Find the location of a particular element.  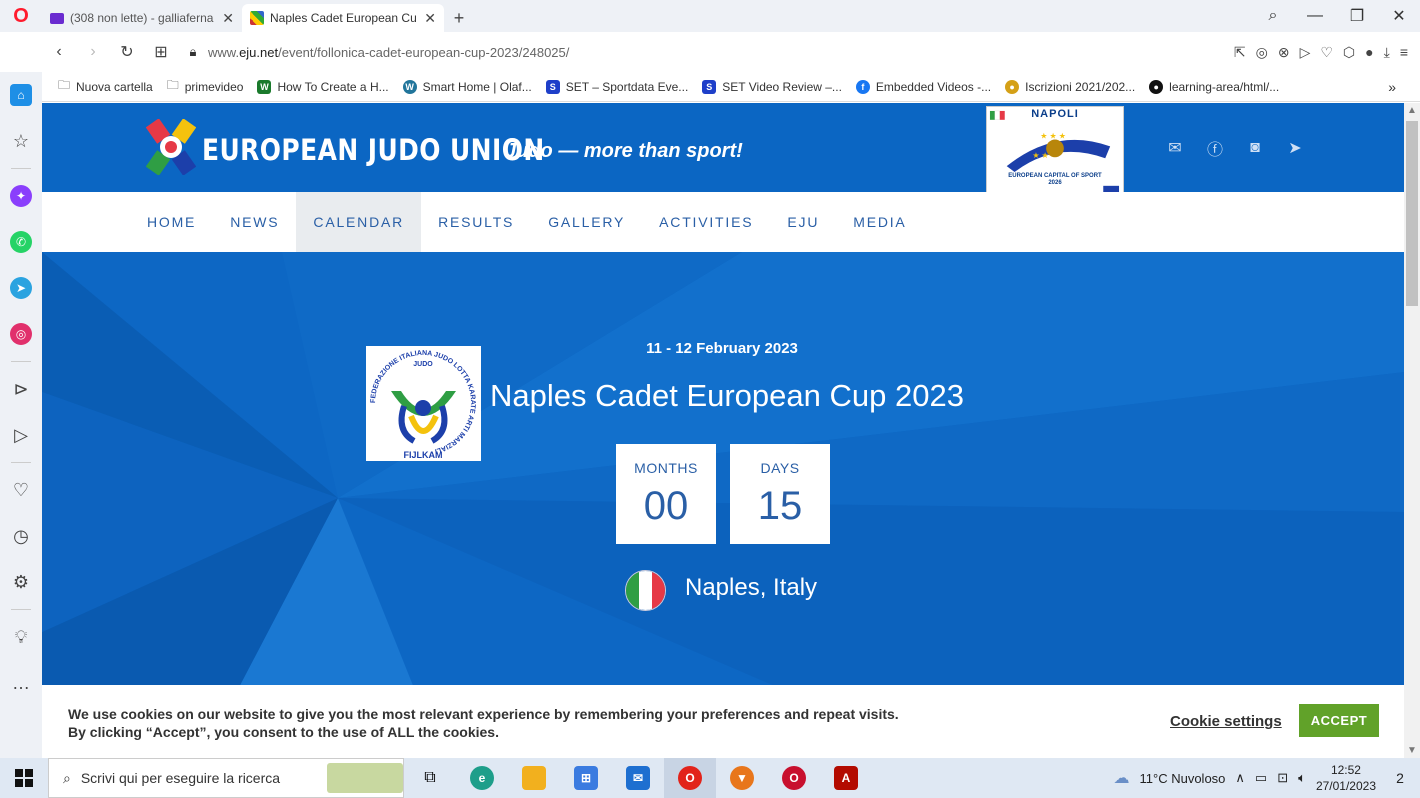

nav-results: RESULTS is located at coordinates (476, 222).